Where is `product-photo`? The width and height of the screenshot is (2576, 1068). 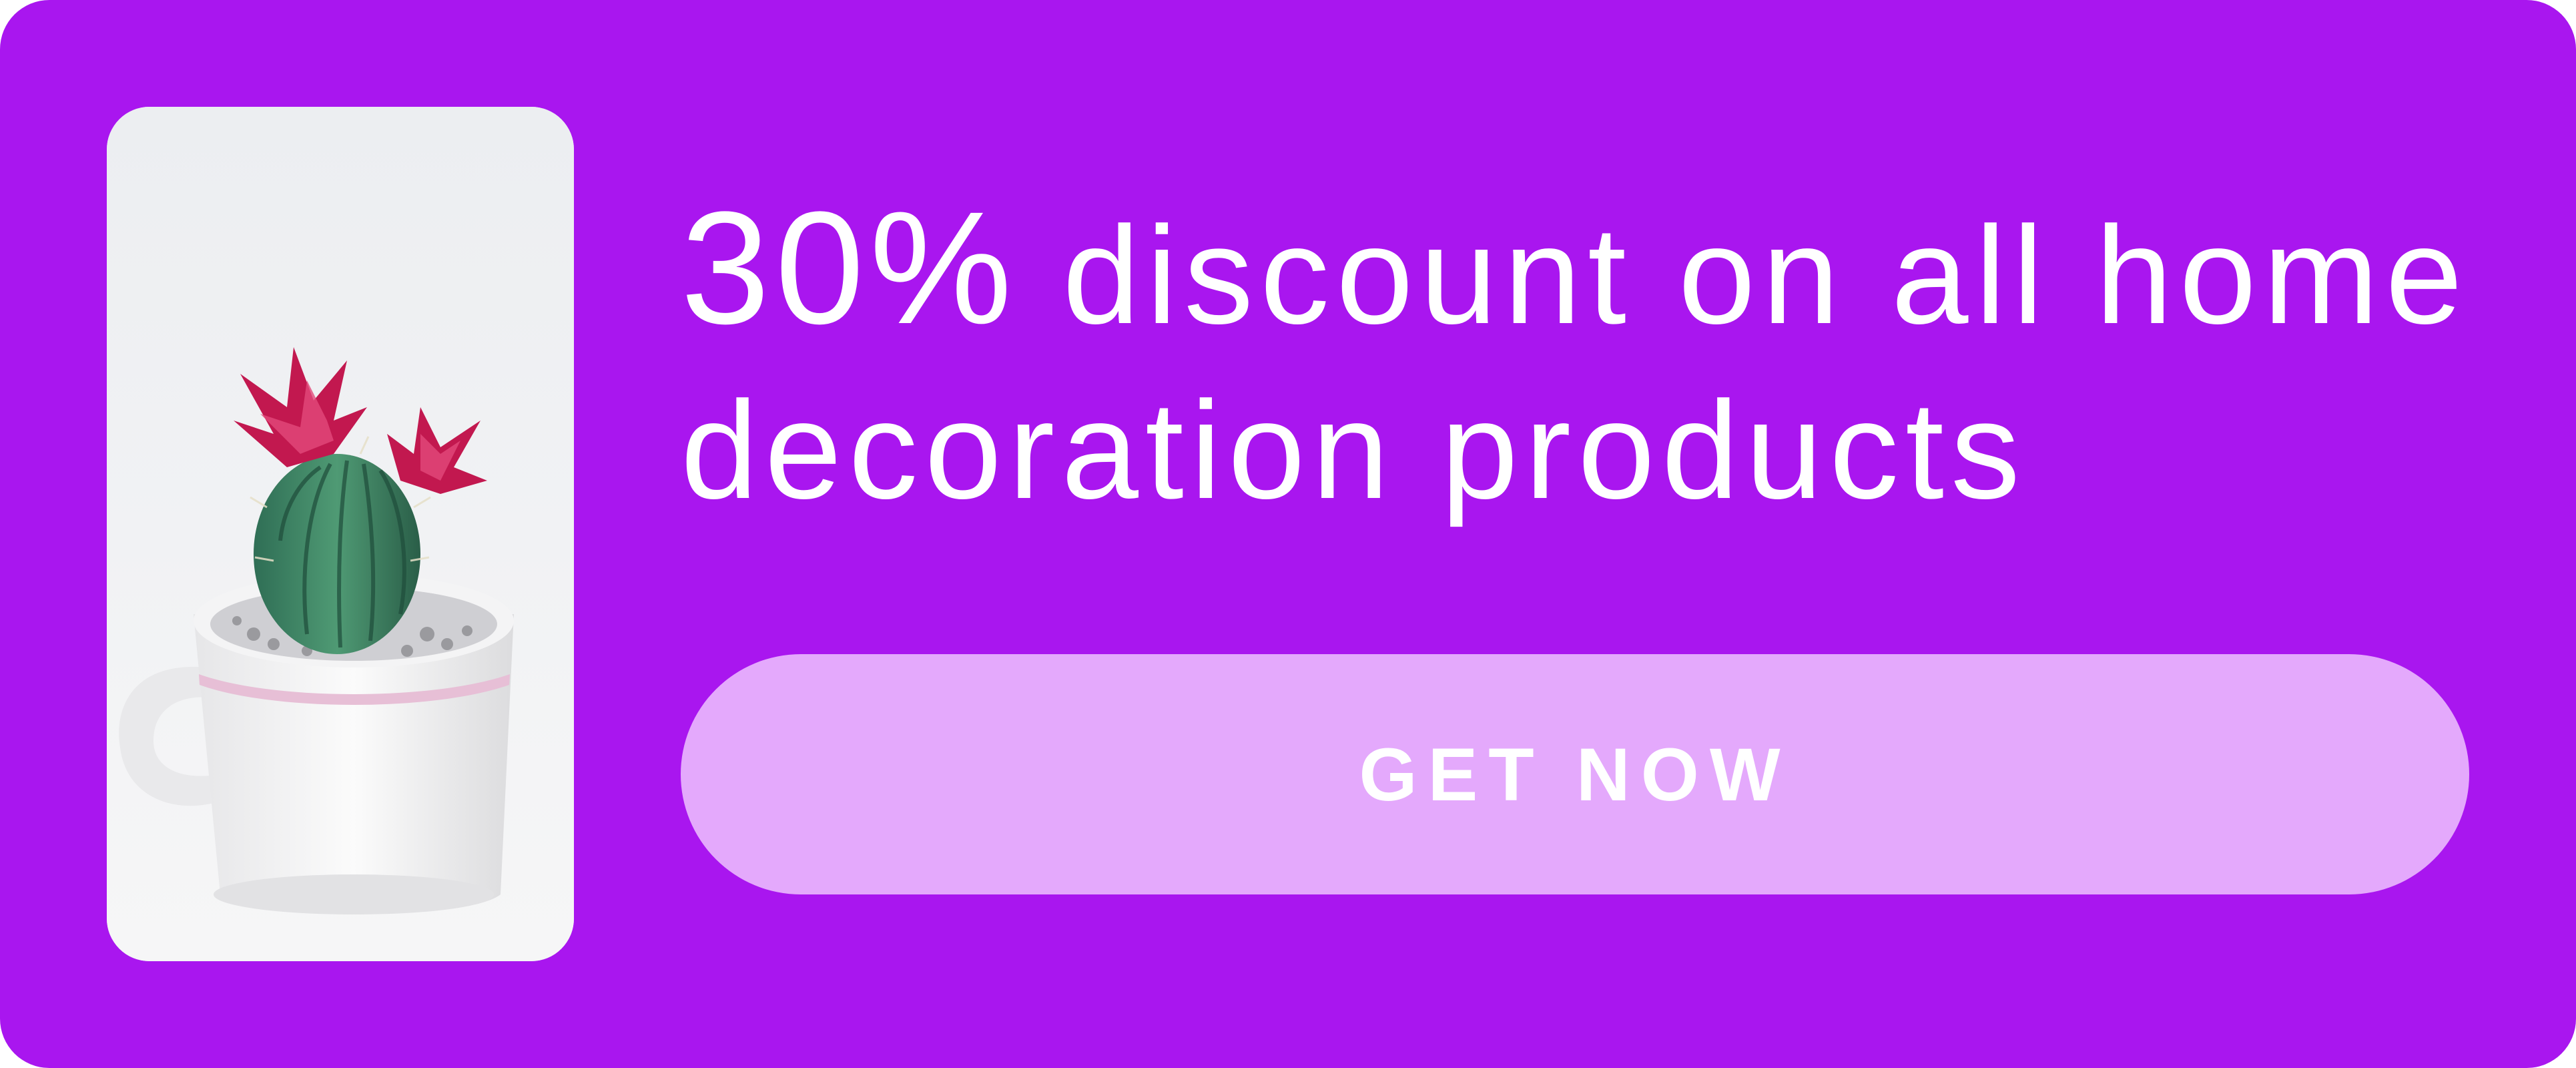
product-photo is located at coordinates (340, 534).